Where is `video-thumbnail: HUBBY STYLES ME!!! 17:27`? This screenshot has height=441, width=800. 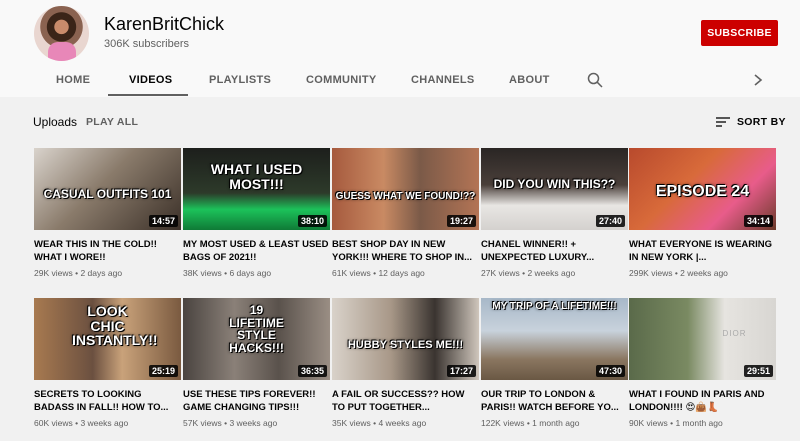 video-thumbnail: HUBBY STYLES ME!!! 17:27 is located at coordinates (405, 339).